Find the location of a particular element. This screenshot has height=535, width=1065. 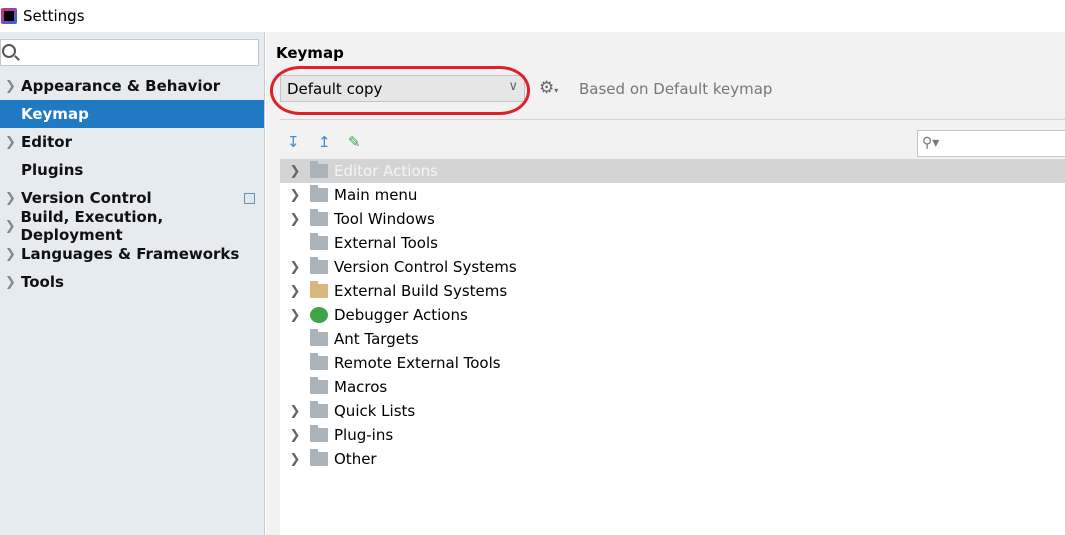

tree-row-label: Debugger Actions is located at coordinates (401, 315).